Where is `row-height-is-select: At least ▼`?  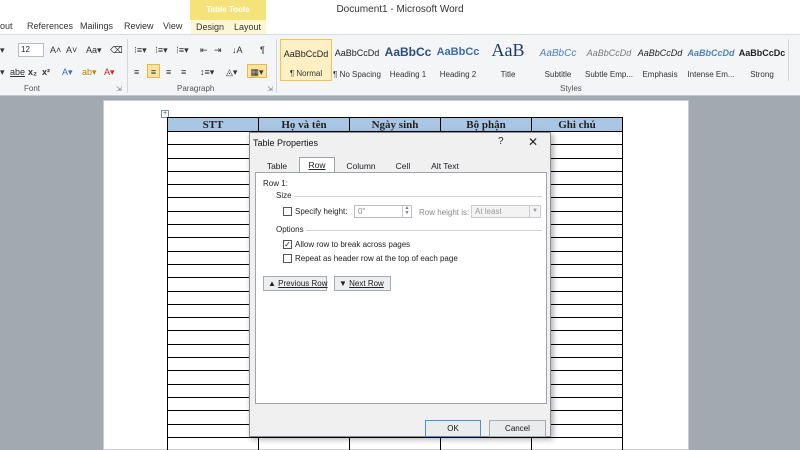
row-height-is-select: At least ▼ is located at coordinates (506, 211).